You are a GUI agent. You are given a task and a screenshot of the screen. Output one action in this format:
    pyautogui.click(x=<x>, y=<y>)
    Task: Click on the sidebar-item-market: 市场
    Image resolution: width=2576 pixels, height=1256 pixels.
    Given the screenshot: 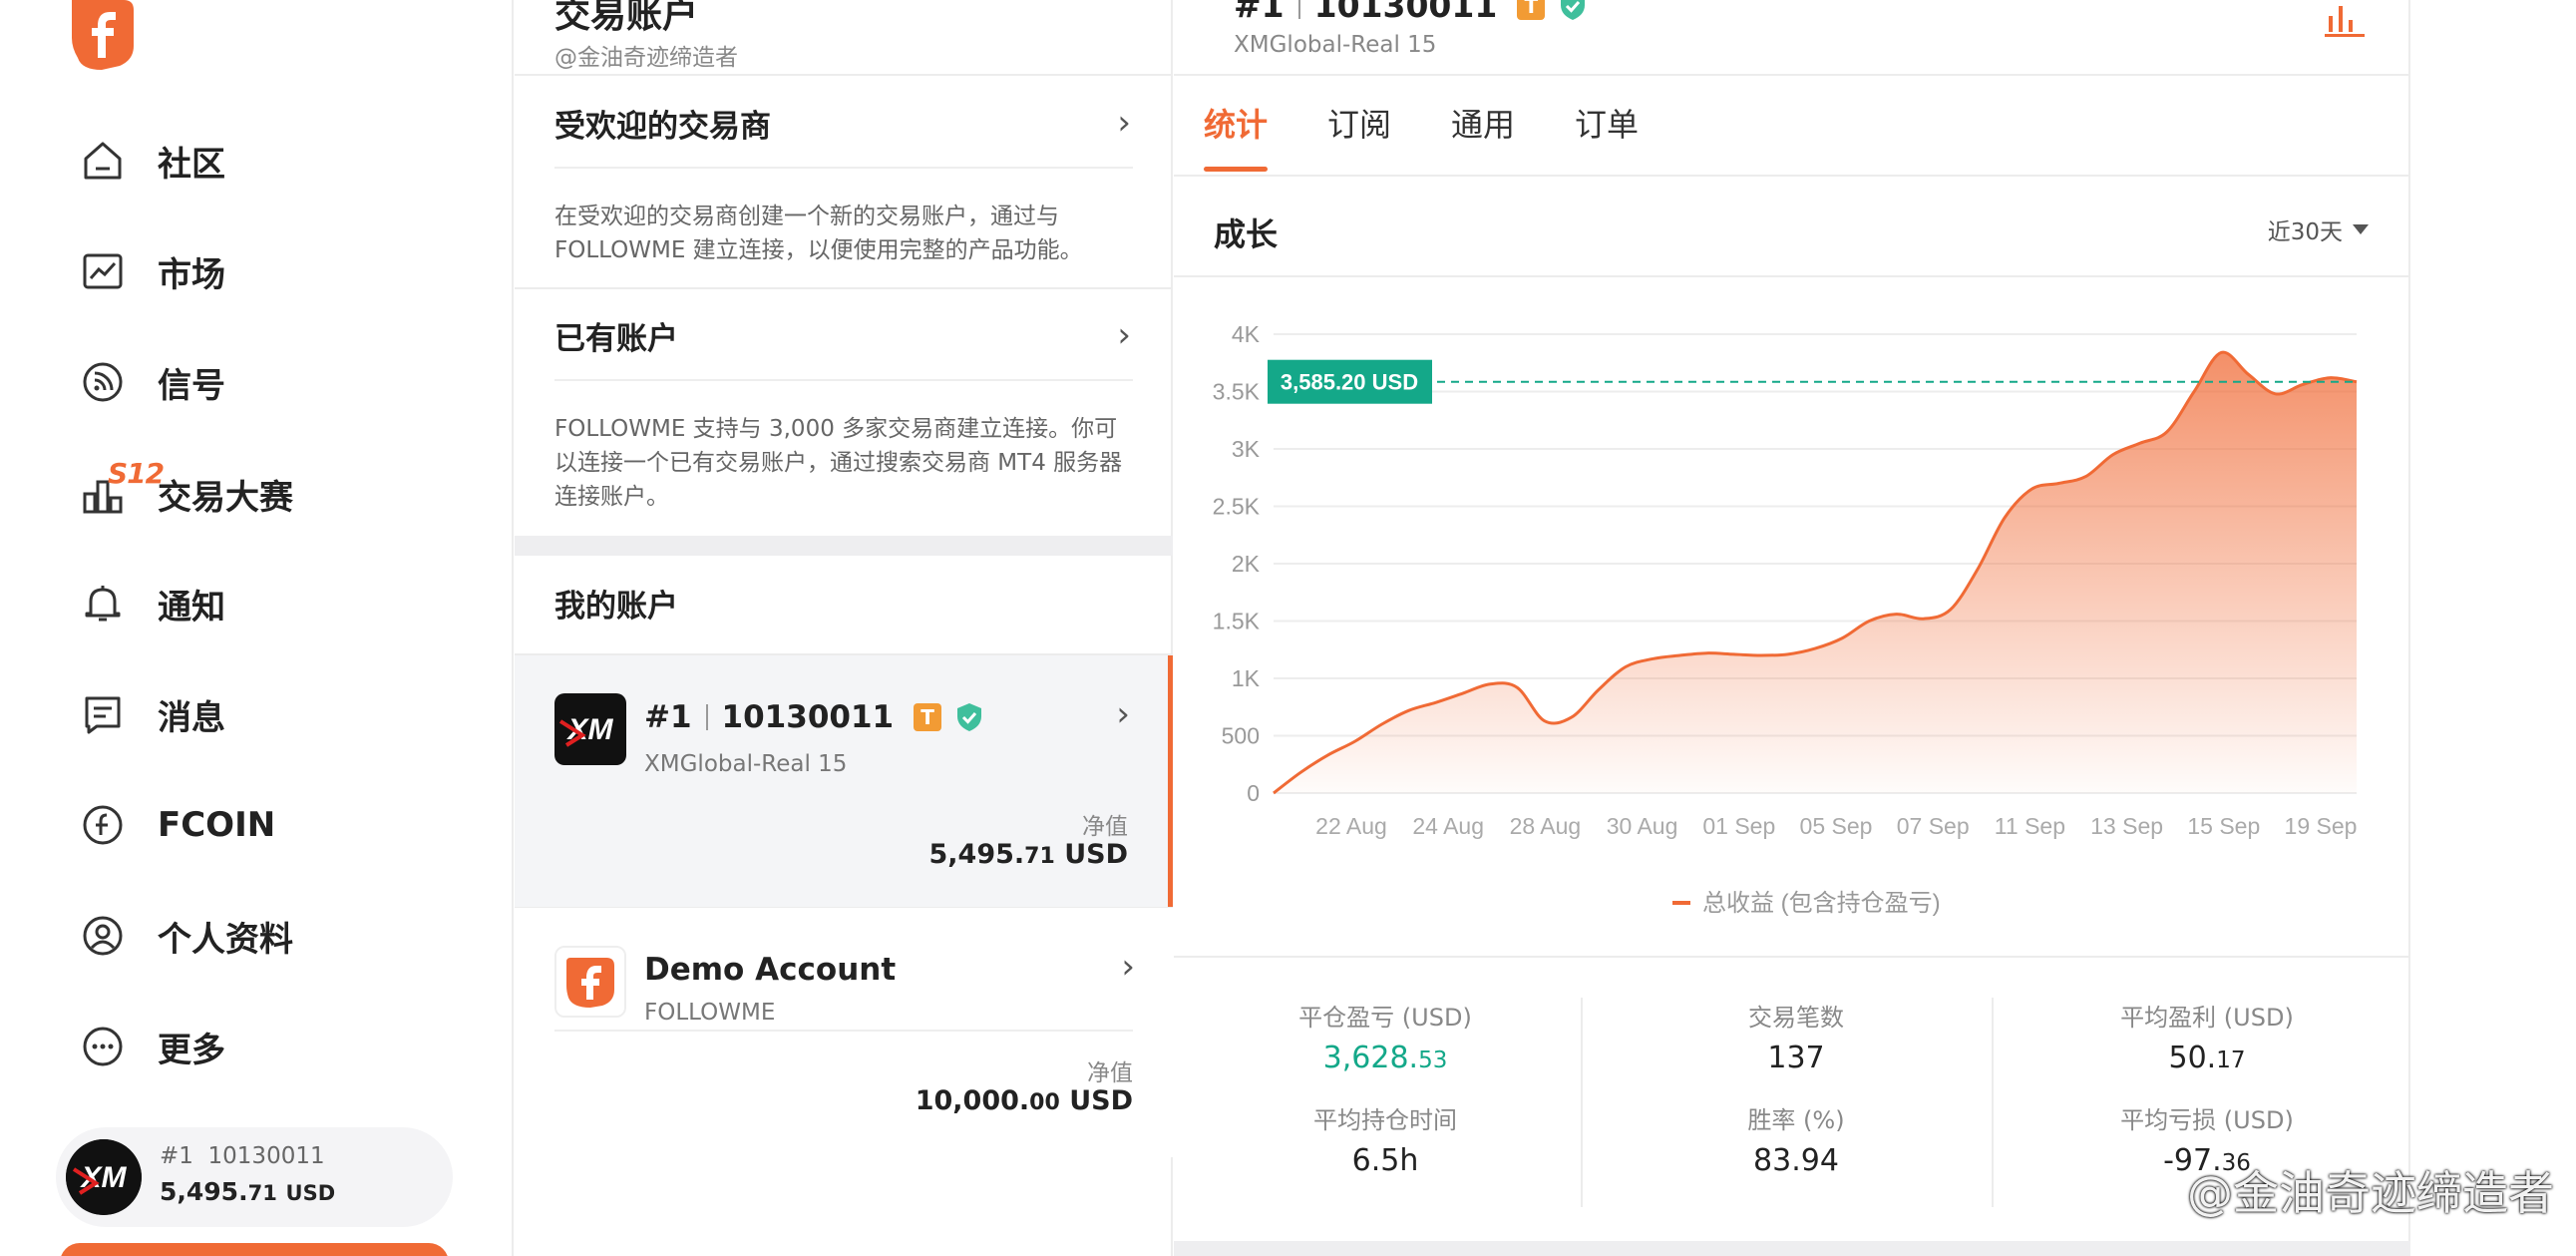 What is the action you would take?
    pyautogui.click(x=152, y=271)
    